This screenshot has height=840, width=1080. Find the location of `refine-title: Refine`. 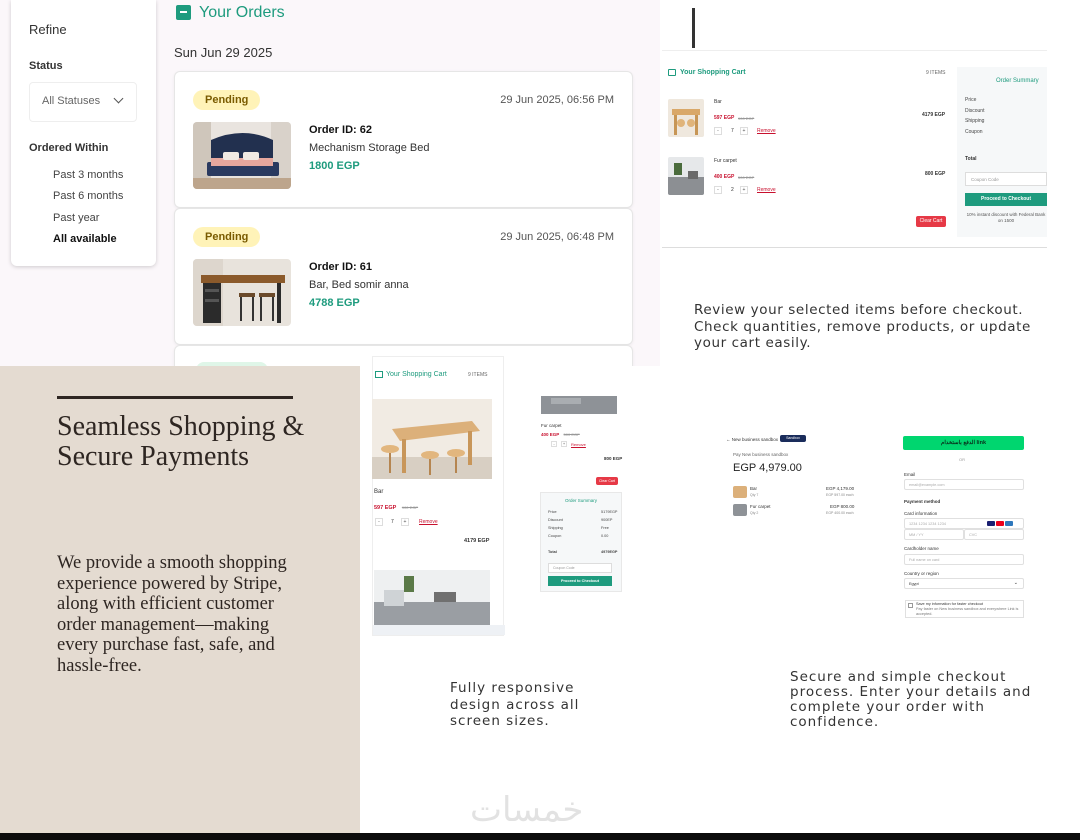

refine-title: Refine is located at coordinates (48, 29).